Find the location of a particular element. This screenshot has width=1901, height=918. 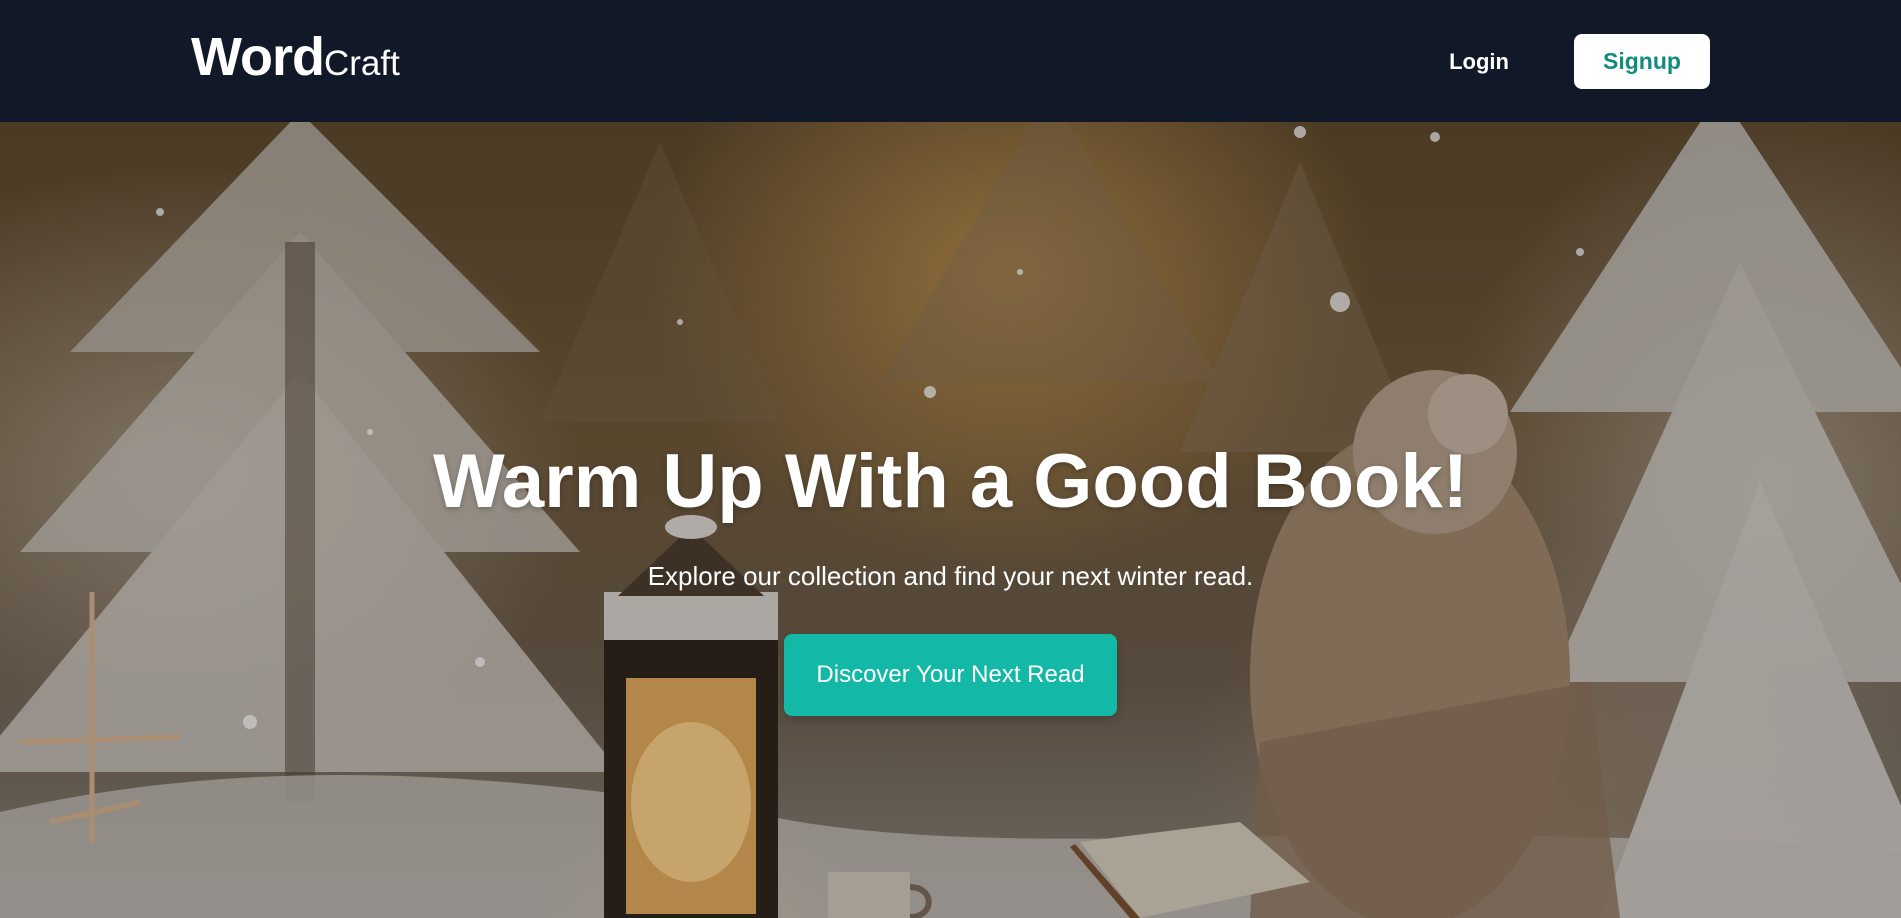

brand-craft: Craft is located at coordinates (361, 63).